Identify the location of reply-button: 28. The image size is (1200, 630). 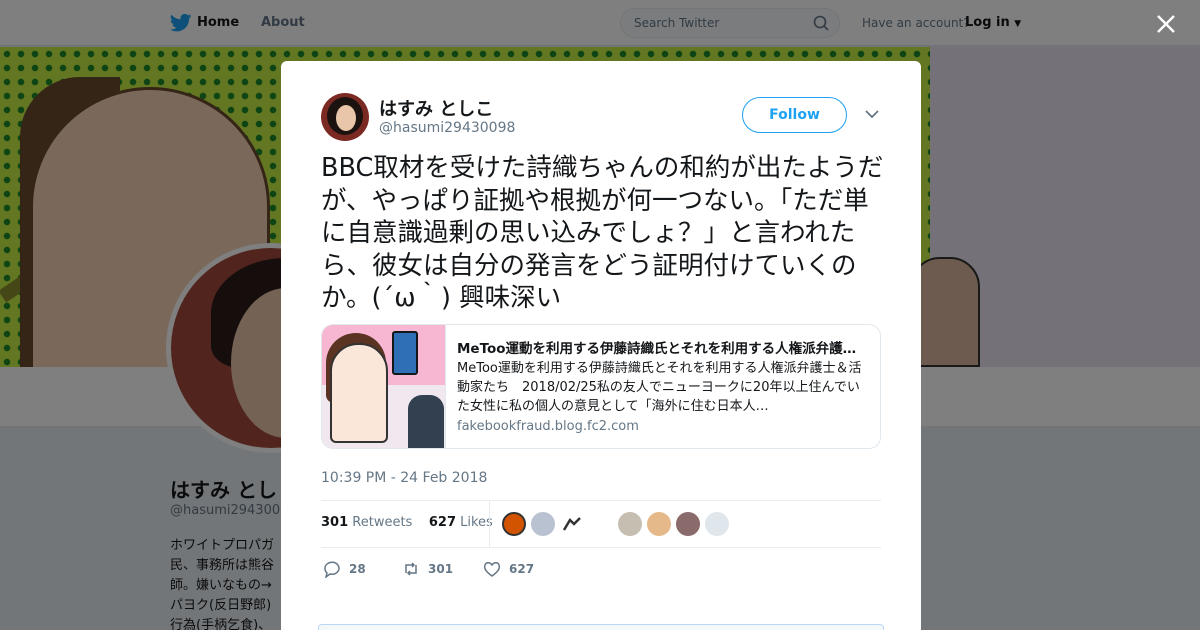
(344, 569).